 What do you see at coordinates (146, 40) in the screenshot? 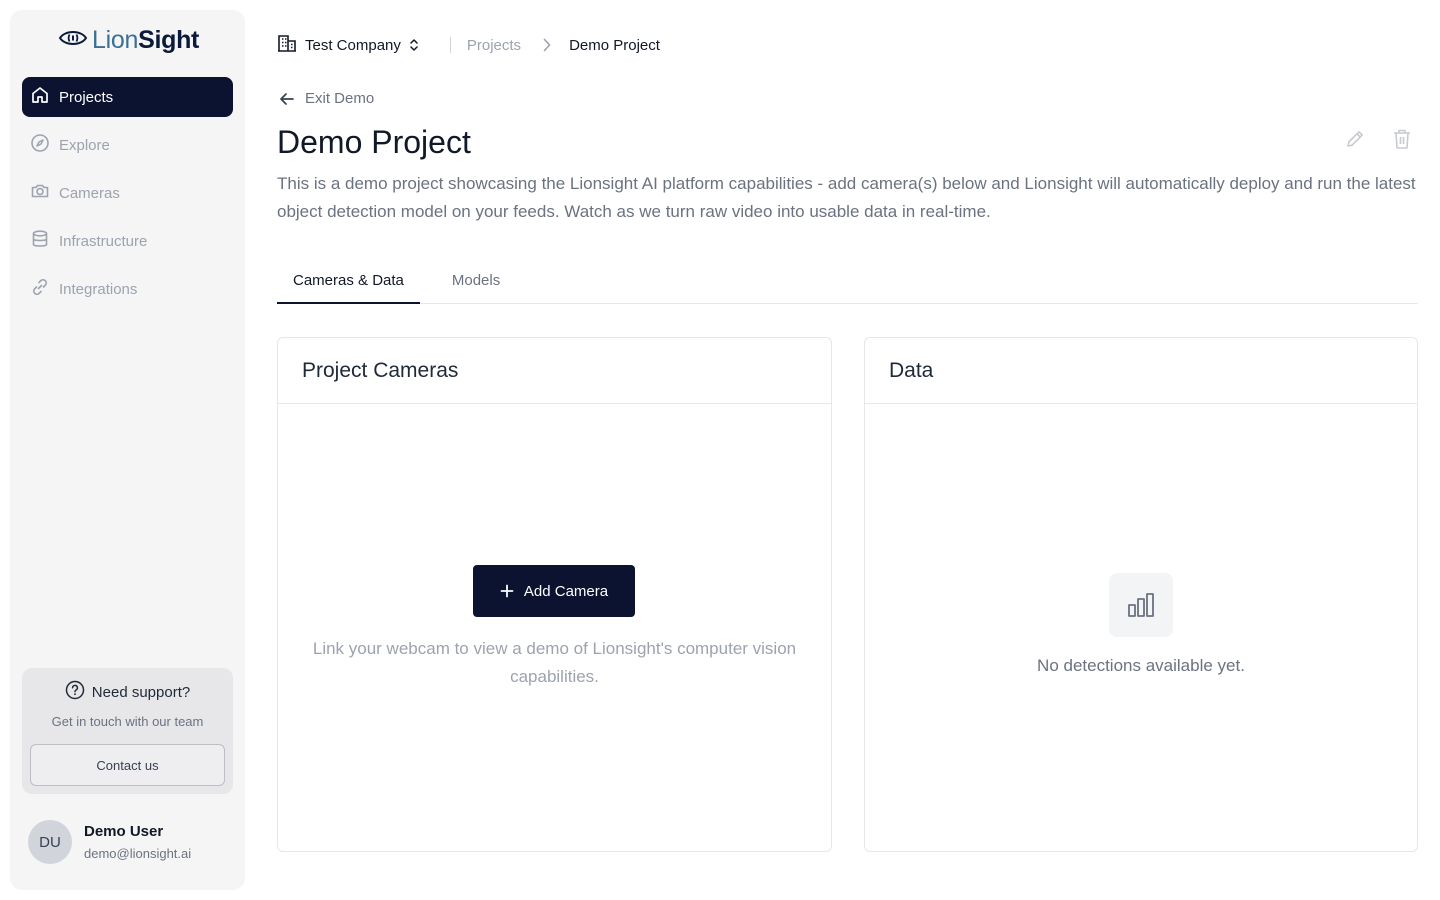
I see `logo-text: LionSight` at bounding box center [146, 40].